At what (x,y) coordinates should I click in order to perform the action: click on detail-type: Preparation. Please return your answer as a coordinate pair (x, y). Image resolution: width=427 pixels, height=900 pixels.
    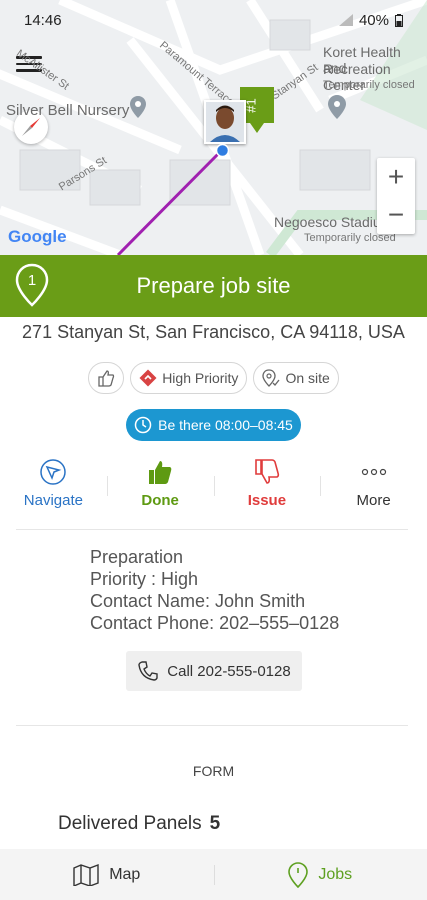
    Looking at the image, I should click on (137, 557).